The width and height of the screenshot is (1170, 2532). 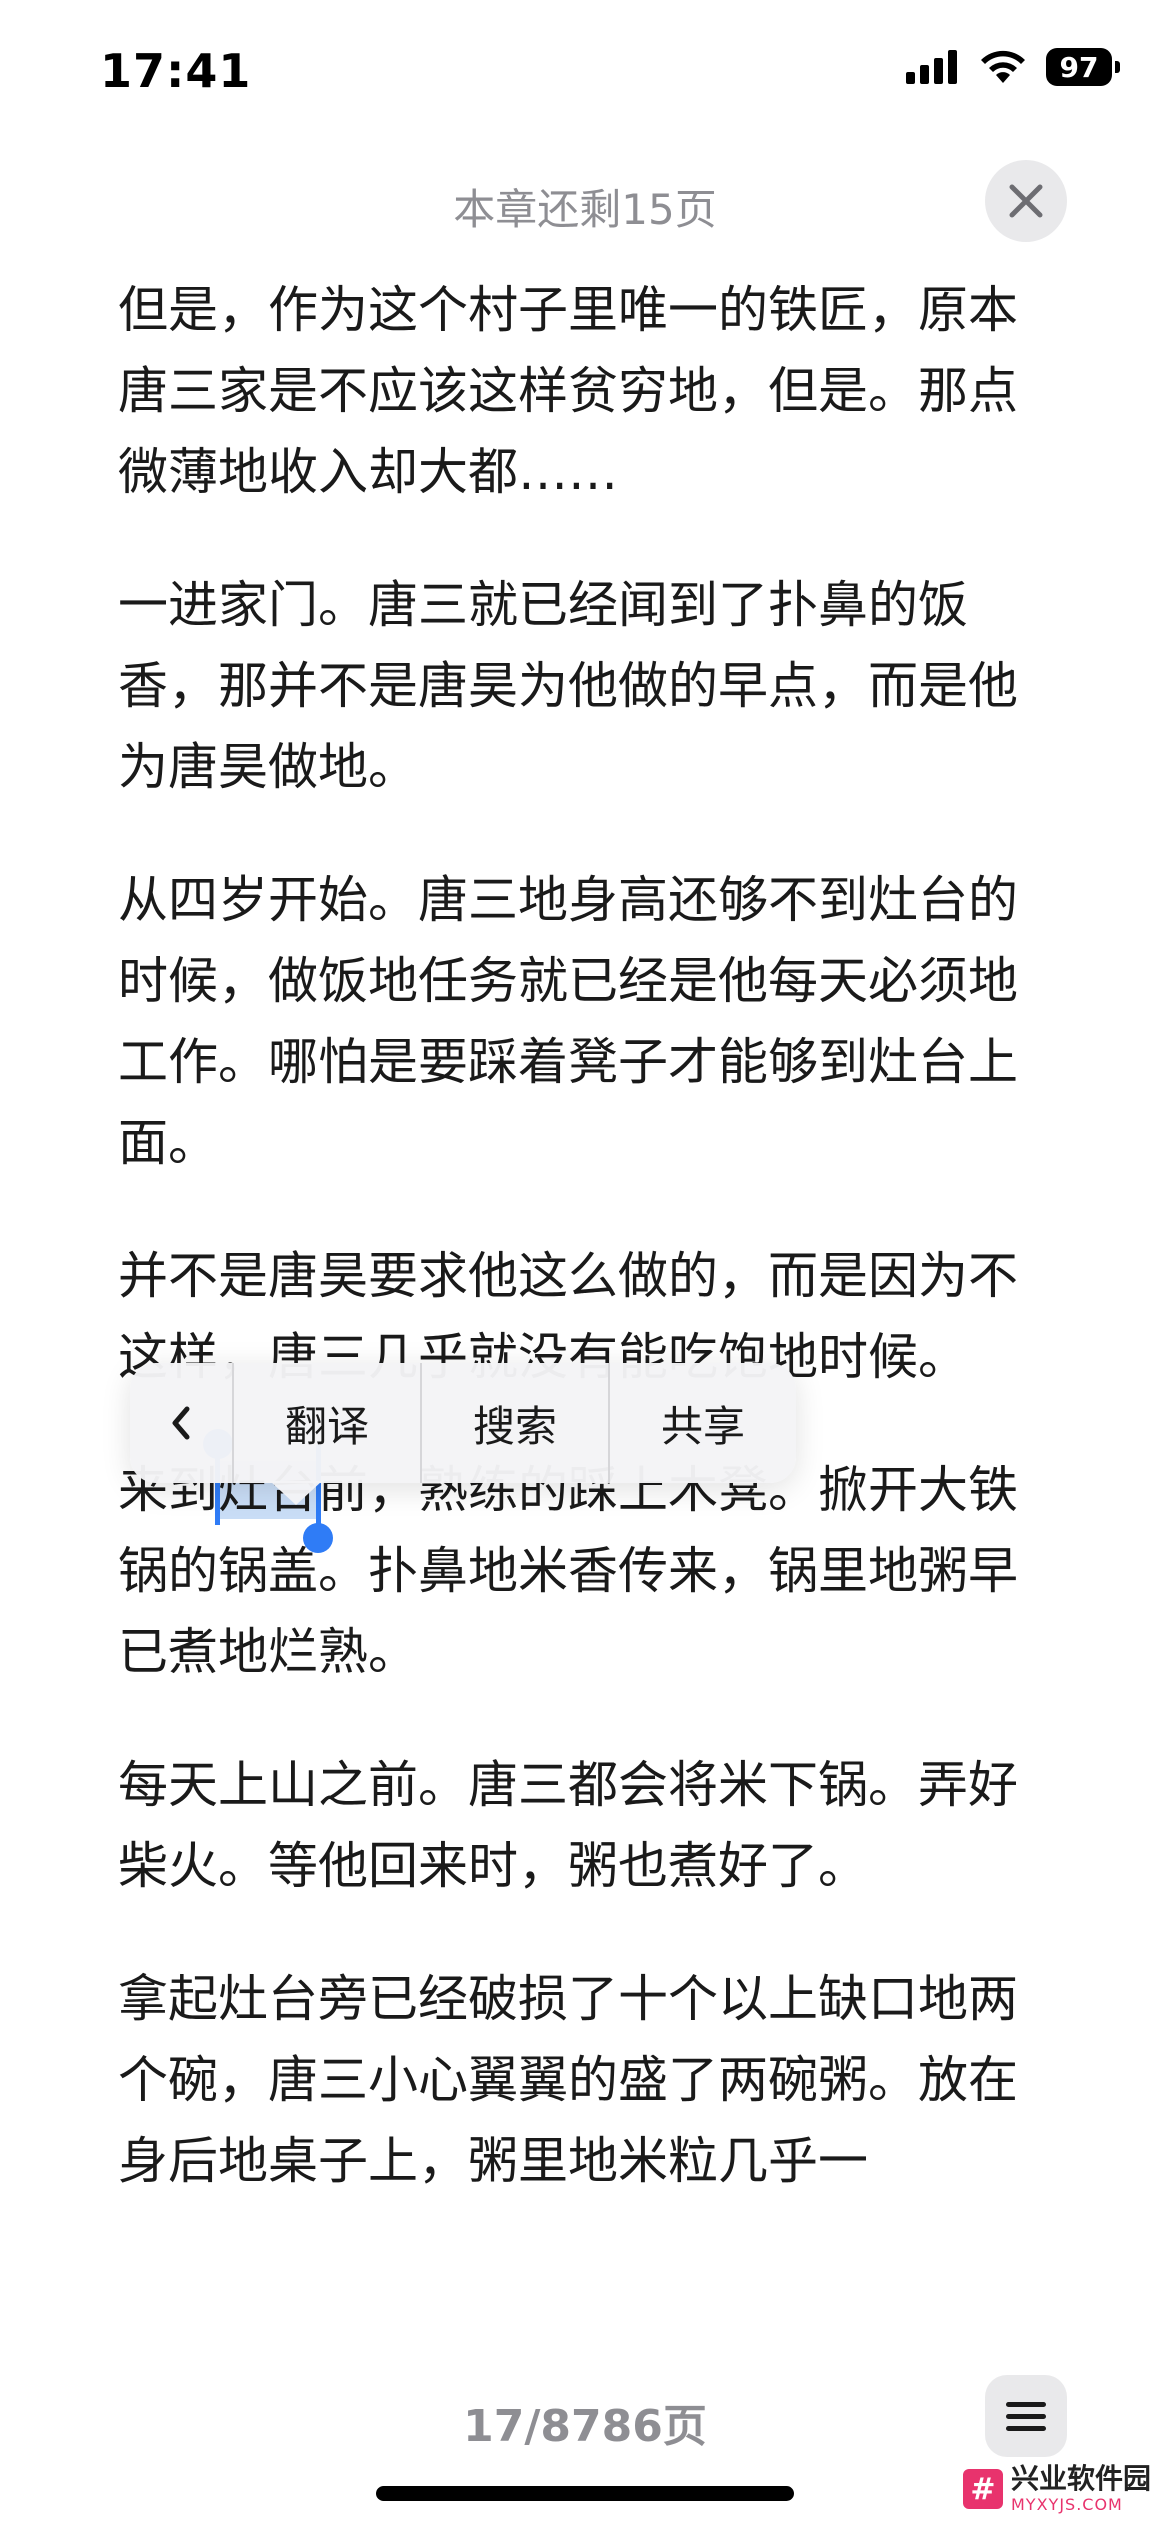 I want to click on menu-search-button: 搜索, so click(x=516, y=1423).